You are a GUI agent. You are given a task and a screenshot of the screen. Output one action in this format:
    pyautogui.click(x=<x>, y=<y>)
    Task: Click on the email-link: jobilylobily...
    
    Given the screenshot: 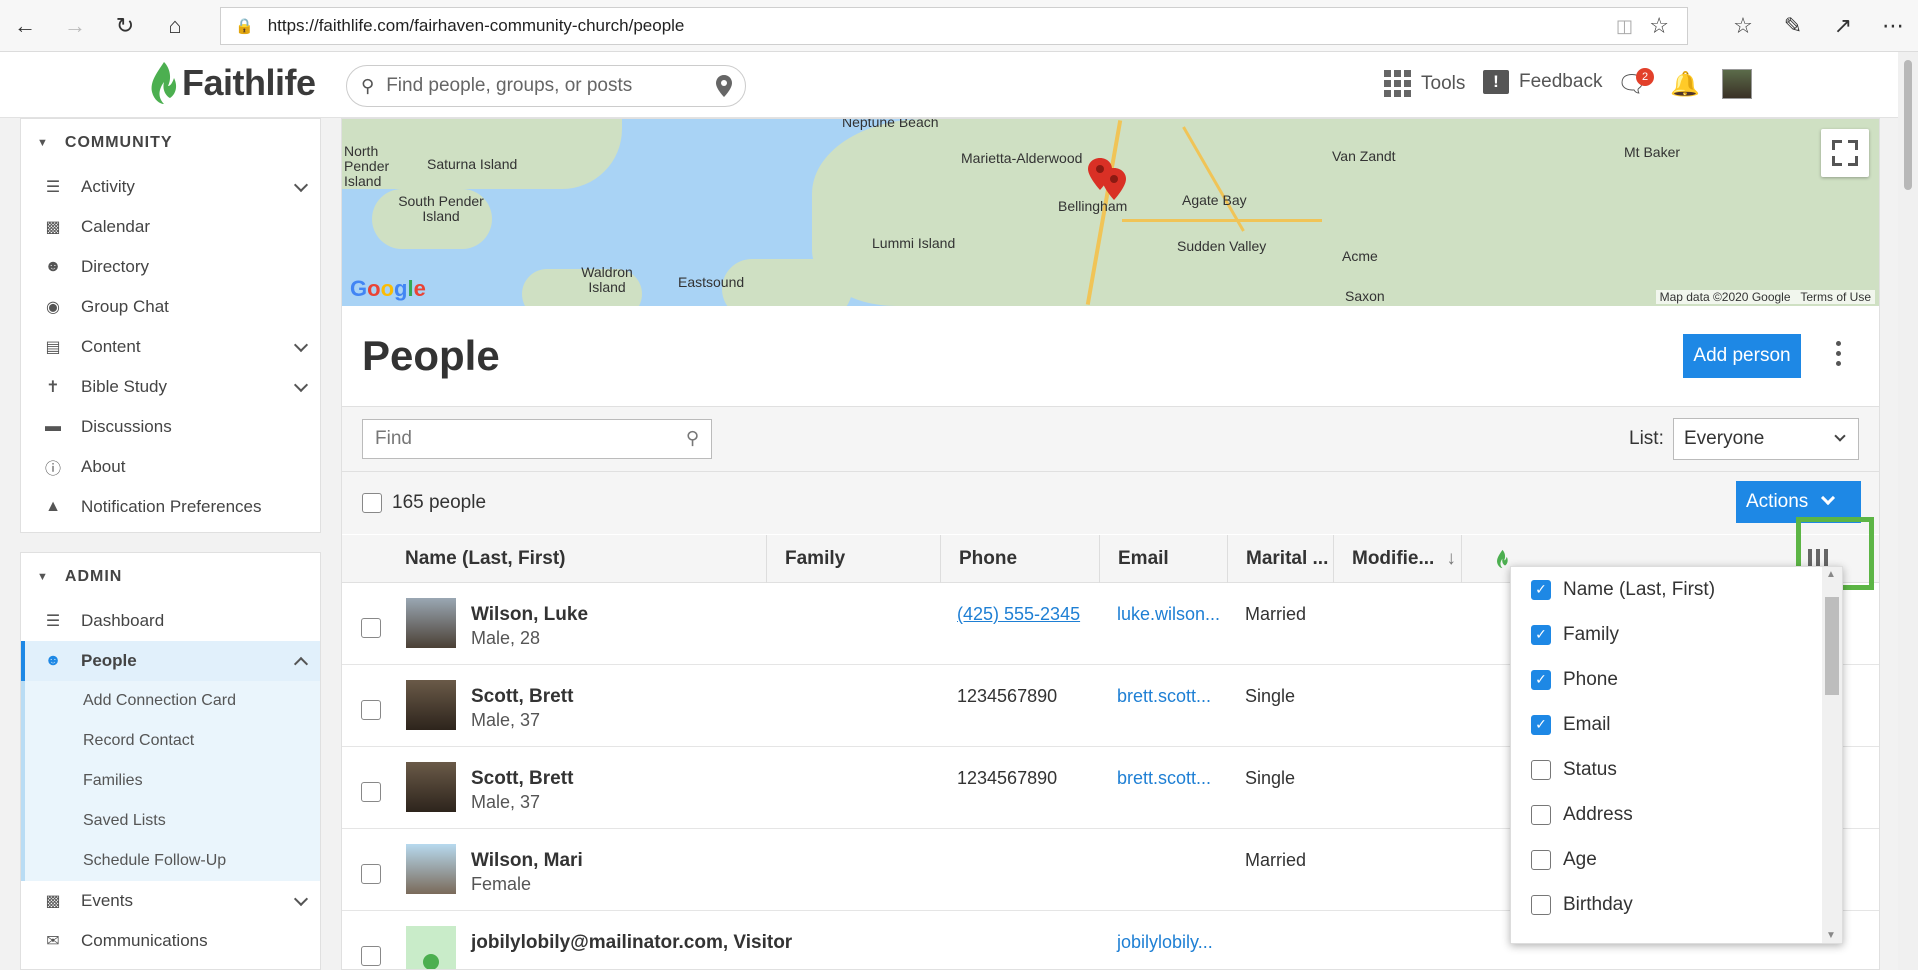 What is the action you would take?
    pyautogui.click(x=1165, y=942)
    